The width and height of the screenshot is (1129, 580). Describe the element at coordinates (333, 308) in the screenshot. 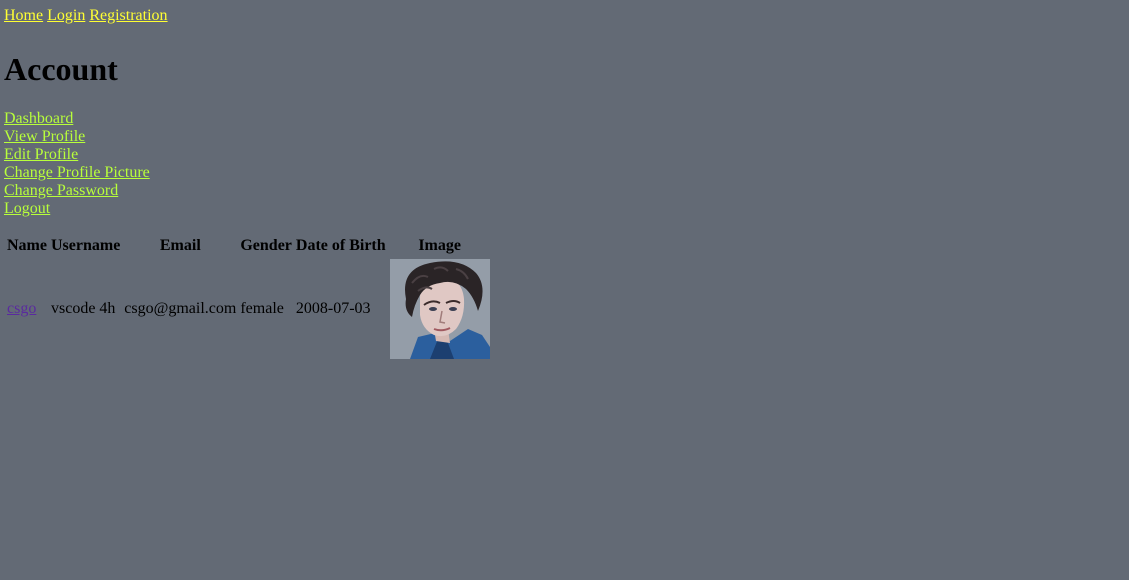

I see `cell-dob: 2008-07-03` at that location.